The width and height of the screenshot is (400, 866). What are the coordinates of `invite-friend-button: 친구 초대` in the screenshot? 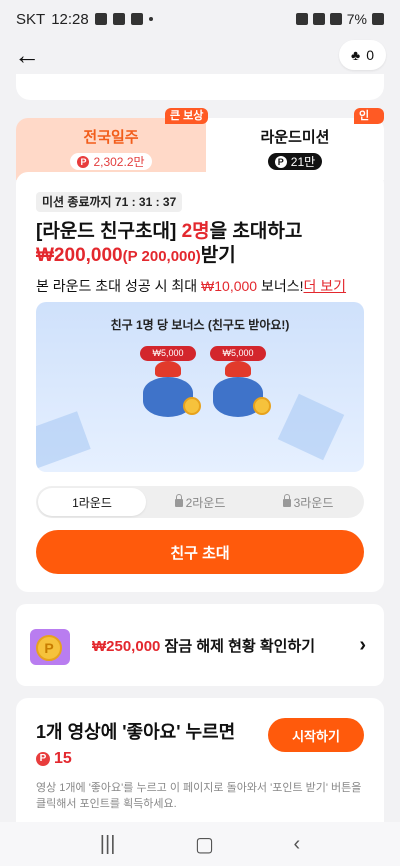 It's located at (200, 552).